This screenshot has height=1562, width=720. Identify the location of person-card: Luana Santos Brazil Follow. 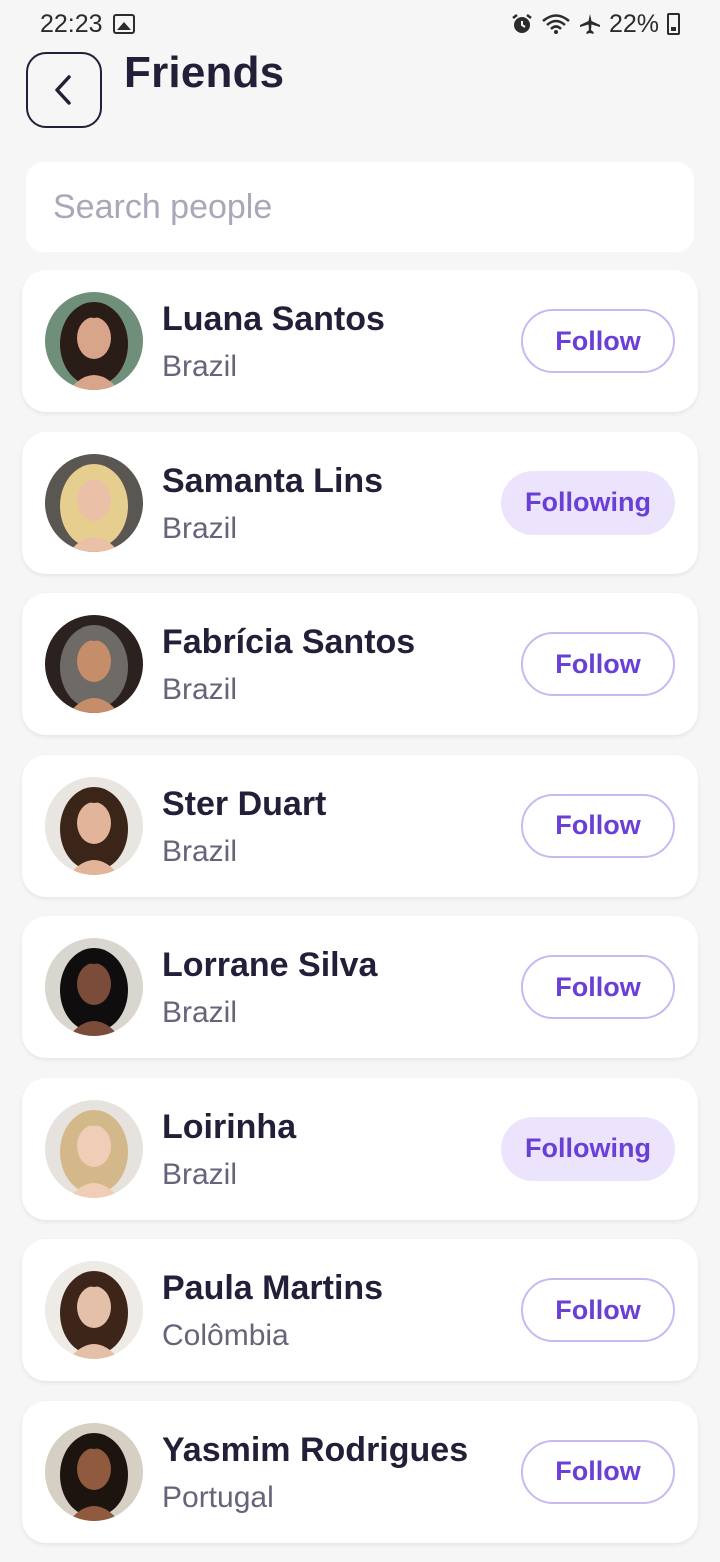
(360, 341).